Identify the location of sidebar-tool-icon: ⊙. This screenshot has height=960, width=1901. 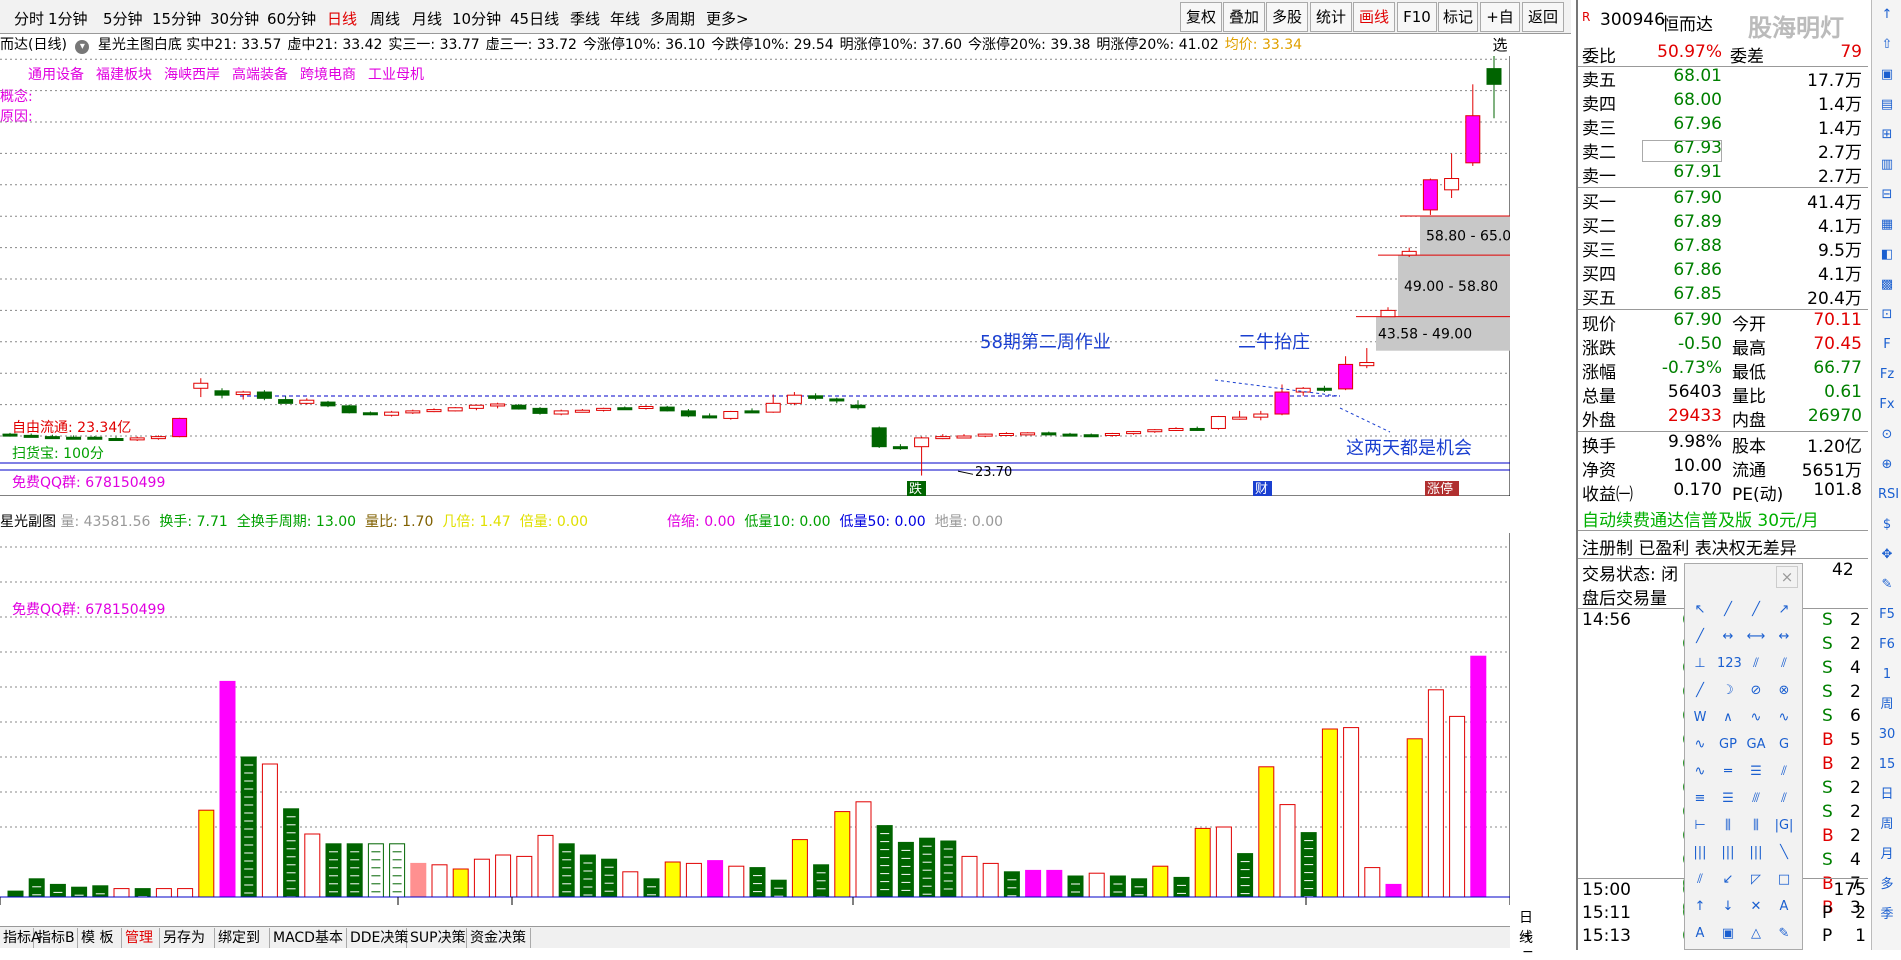
(1887, 435).